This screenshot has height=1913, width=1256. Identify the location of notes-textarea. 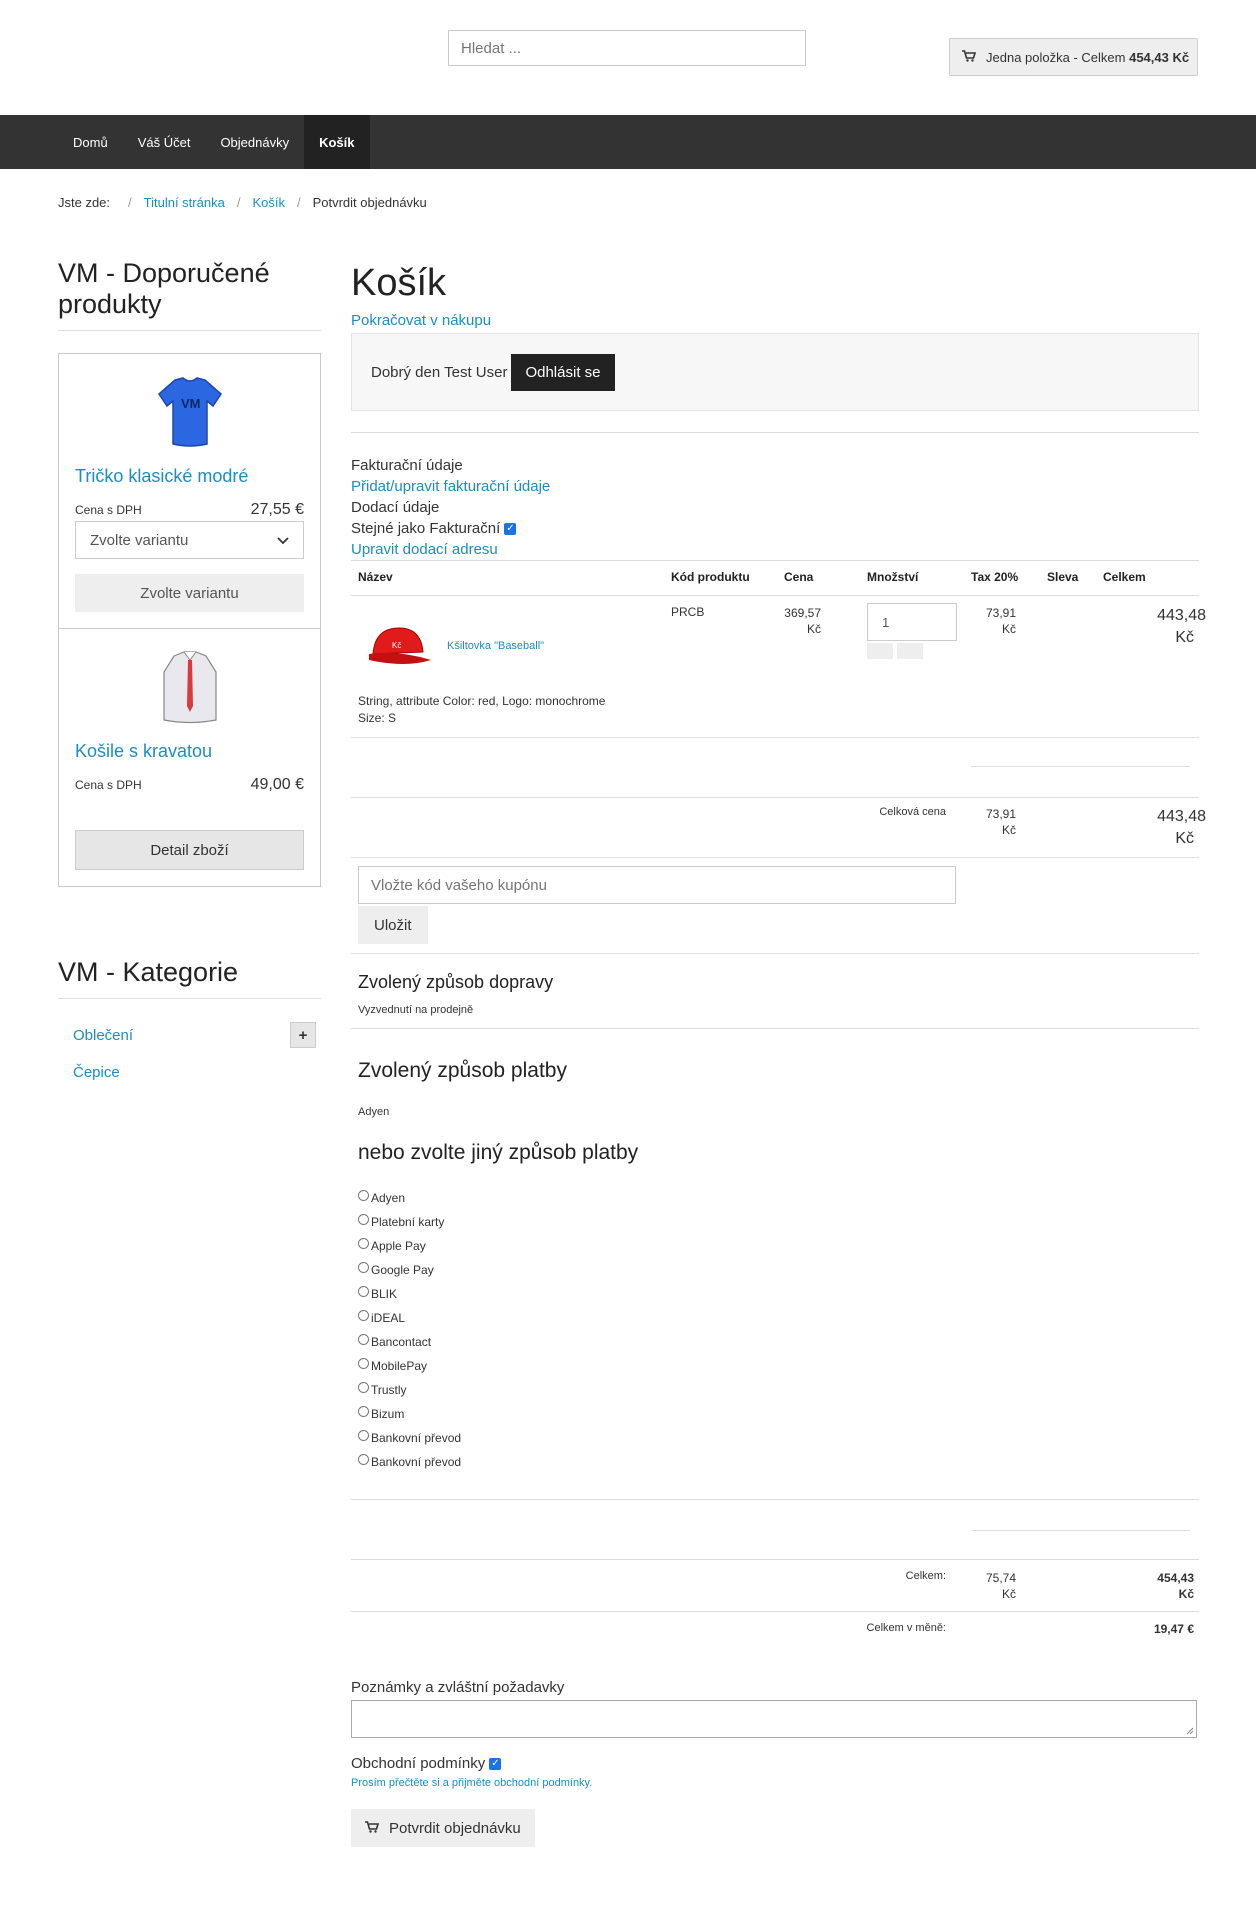
(774, 1719).